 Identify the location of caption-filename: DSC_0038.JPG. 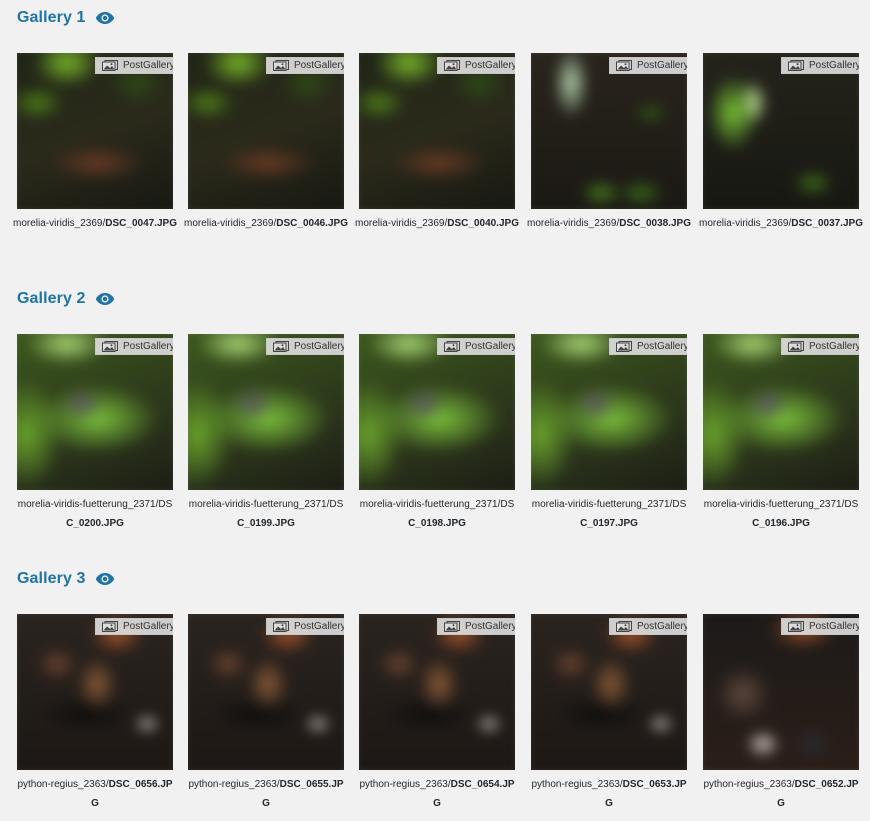
(655, 223).